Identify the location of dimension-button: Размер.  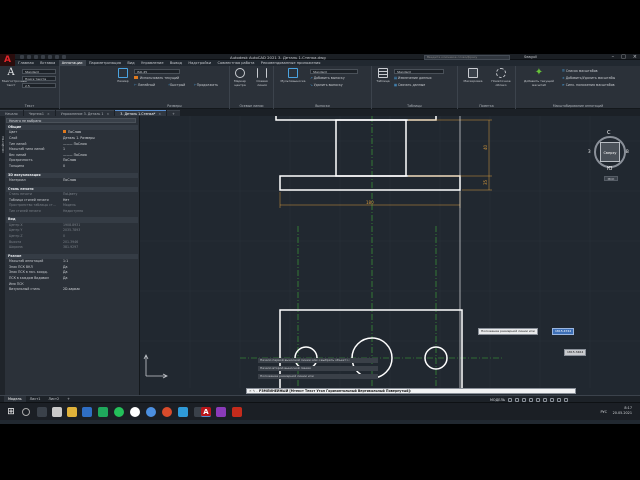
(123, 75).